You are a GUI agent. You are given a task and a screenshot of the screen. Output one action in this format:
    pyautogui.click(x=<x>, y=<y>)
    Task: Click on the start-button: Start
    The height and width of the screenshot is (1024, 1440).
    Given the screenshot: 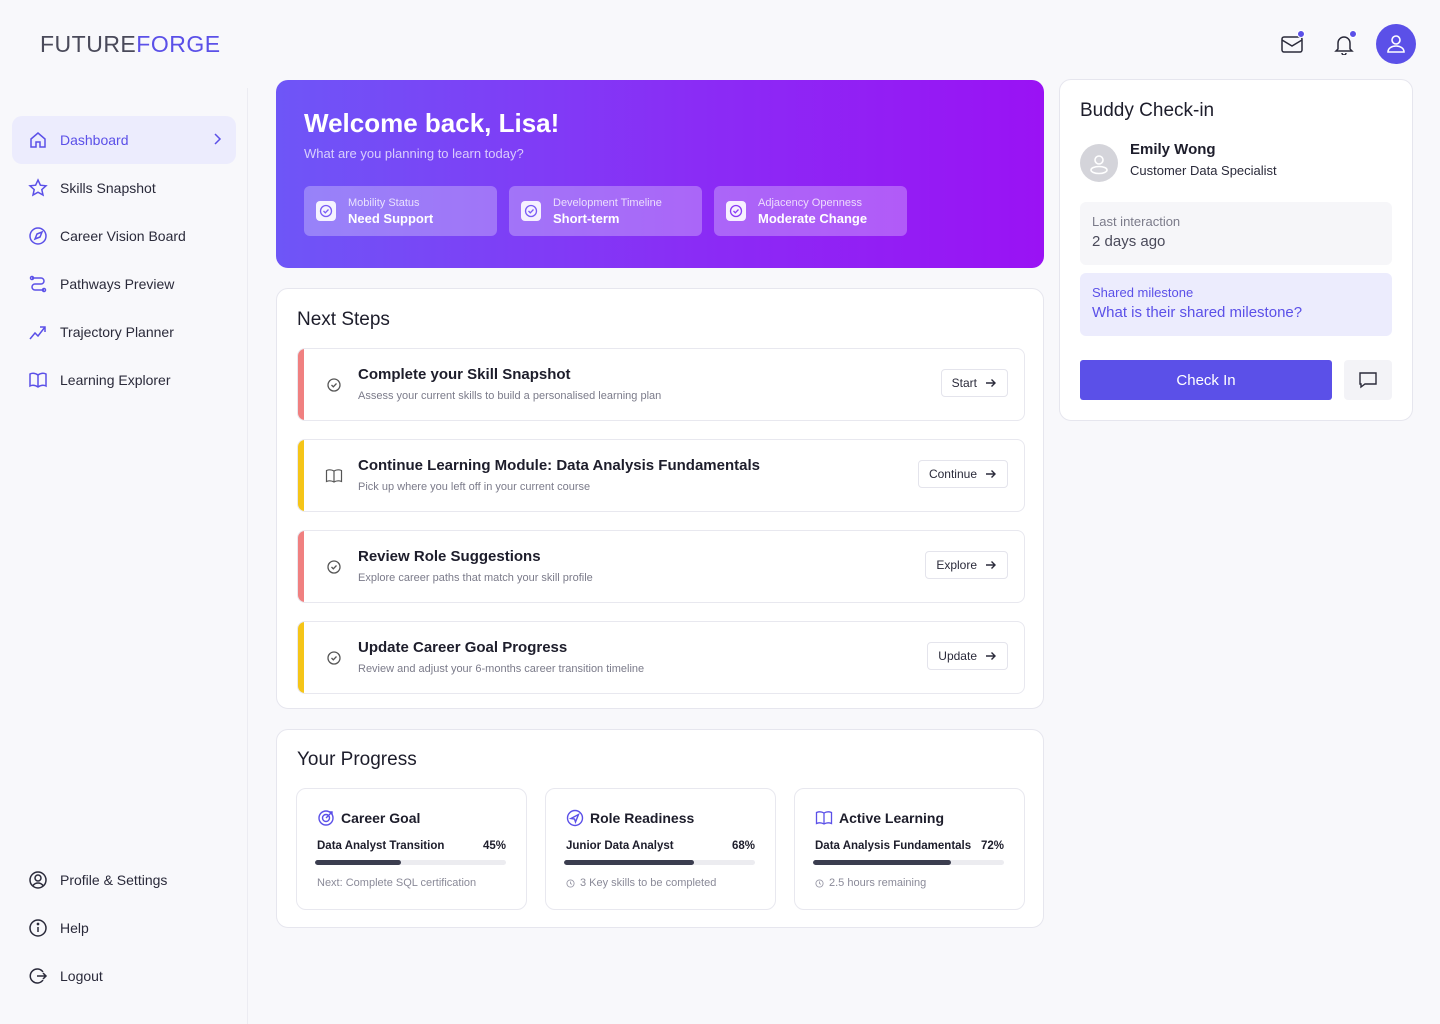 What is the action you would take?
    pyautogui.click(x=974, y=383)
    